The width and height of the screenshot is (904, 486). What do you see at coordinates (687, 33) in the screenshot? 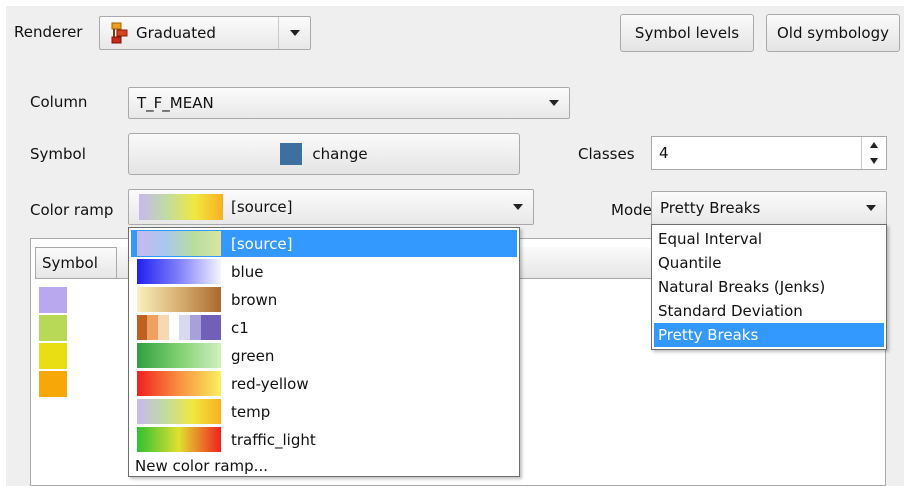
I see `symbol-levels-button: Symbol levels` at bounding box center [687, 33].